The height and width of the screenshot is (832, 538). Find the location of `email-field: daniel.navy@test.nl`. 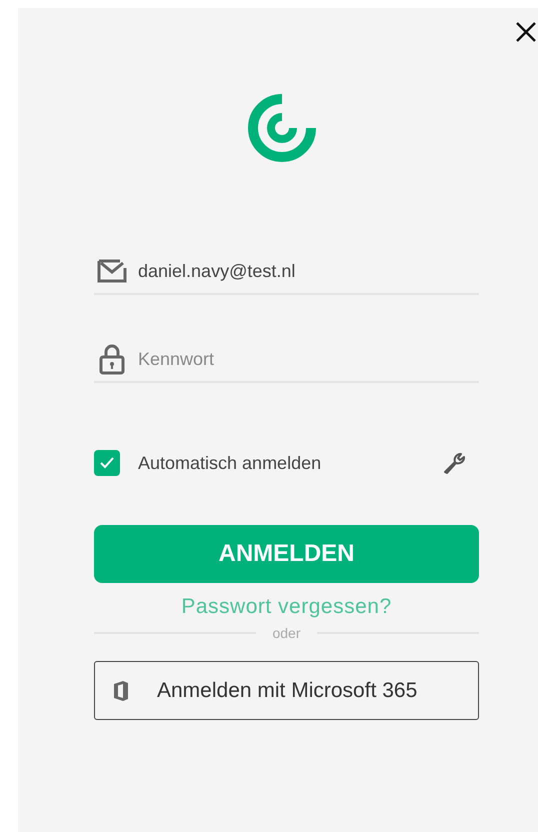

email-field: daniel.navy@test.nl is located at coordinates (308, 271).